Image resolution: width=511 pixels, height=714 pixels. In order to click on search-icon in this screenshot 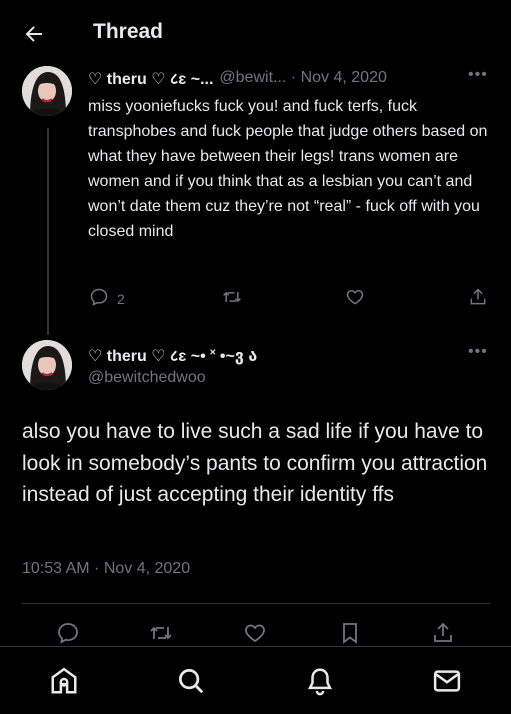, I will do `click(191, 681)`.